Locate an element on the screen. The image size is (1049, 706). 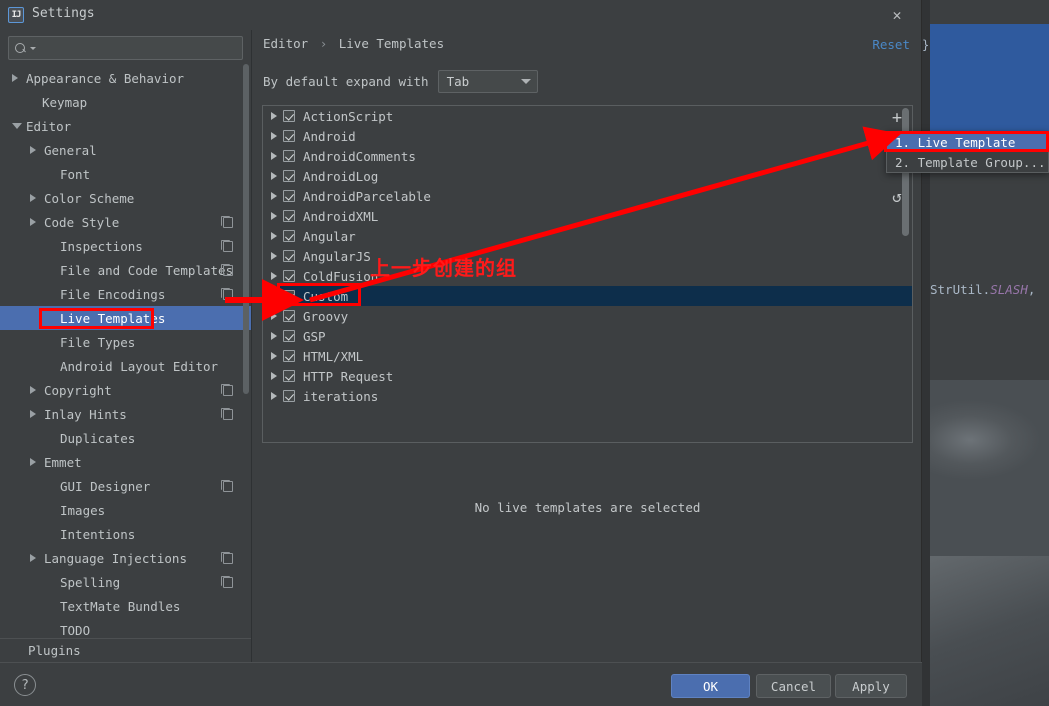
template-group-row: AngularJS is located at coordinates (587, 256).